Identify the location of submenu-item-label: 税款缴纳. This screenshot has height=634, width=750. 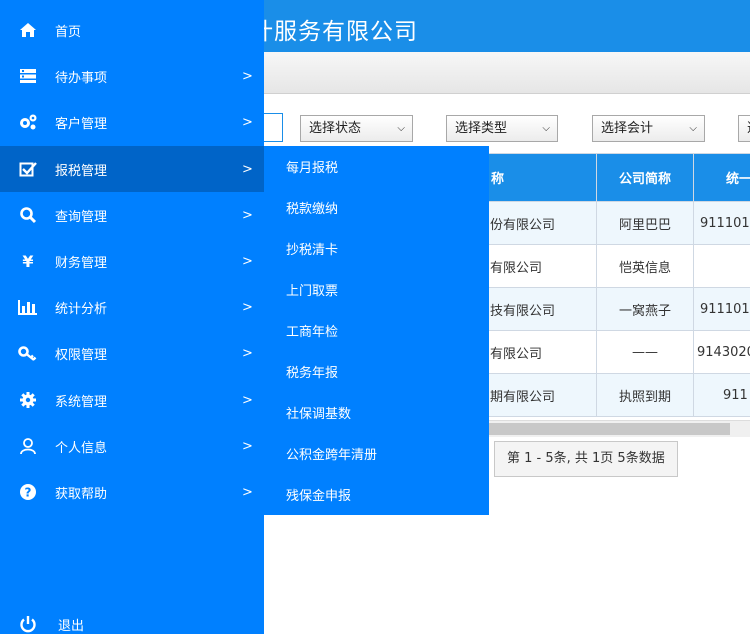
(312, 209).